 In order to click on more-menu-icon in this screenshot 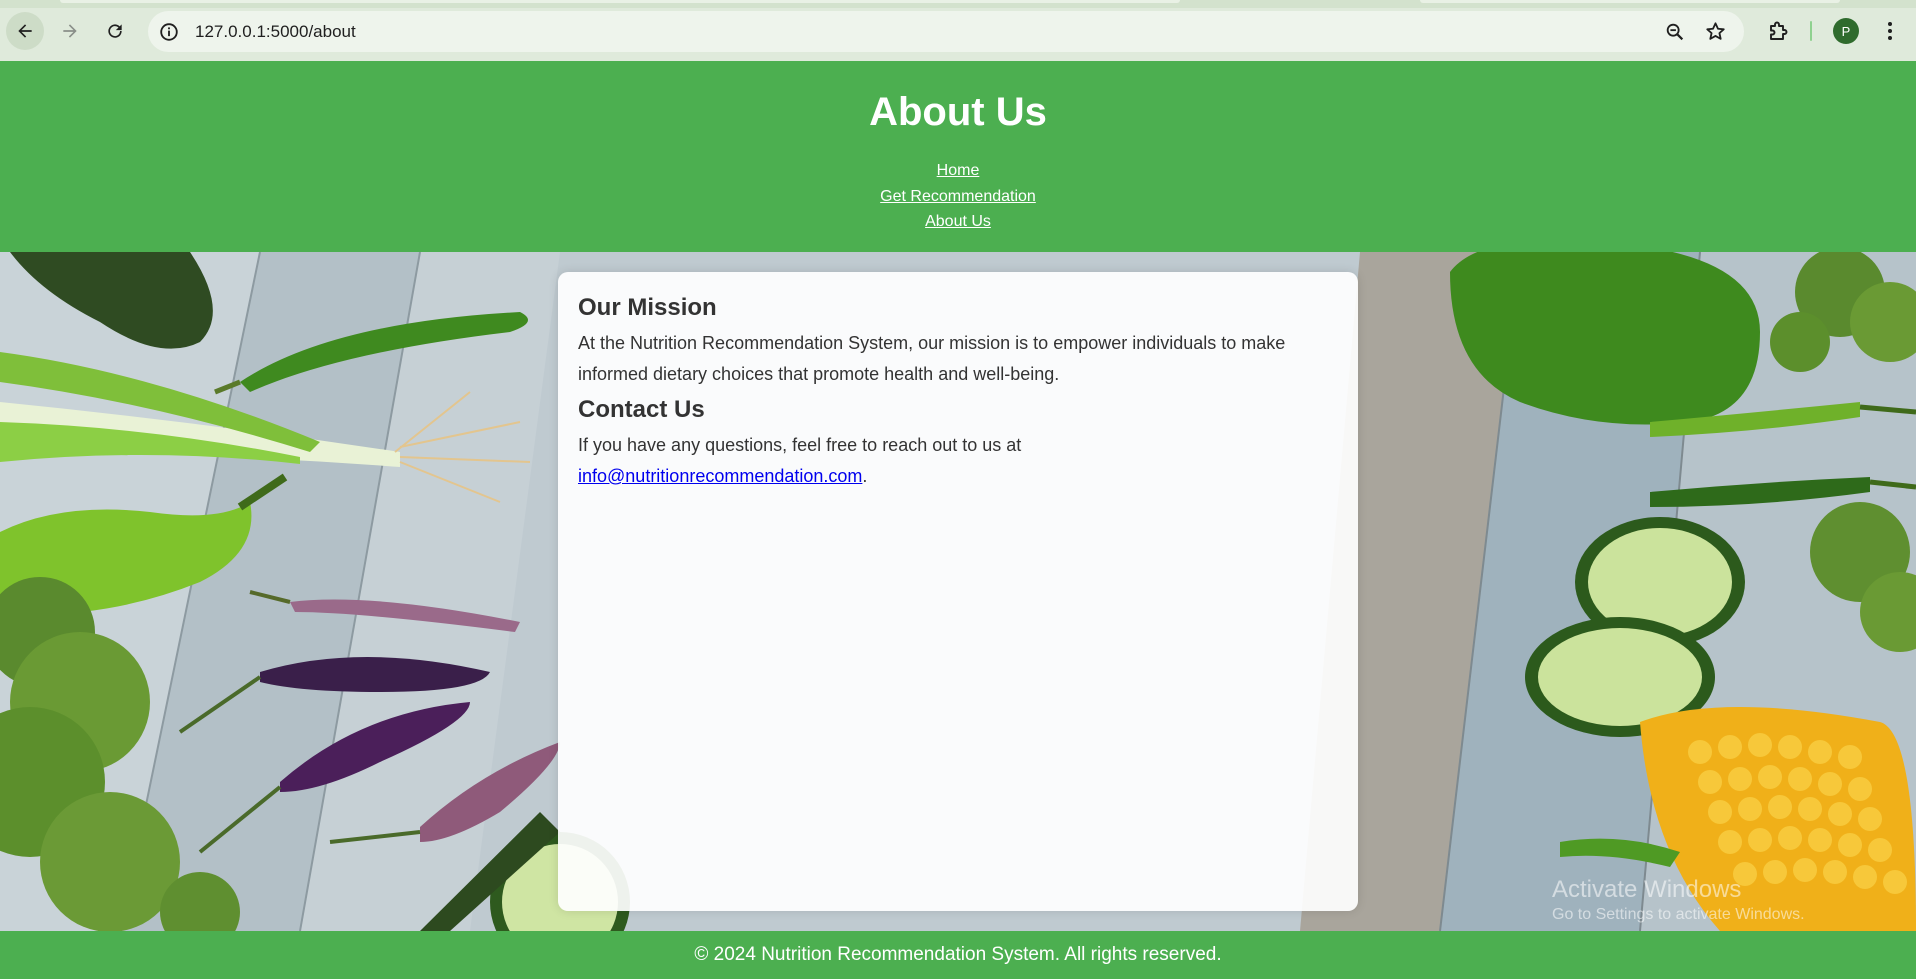, I will do `click(1890, 31)`.